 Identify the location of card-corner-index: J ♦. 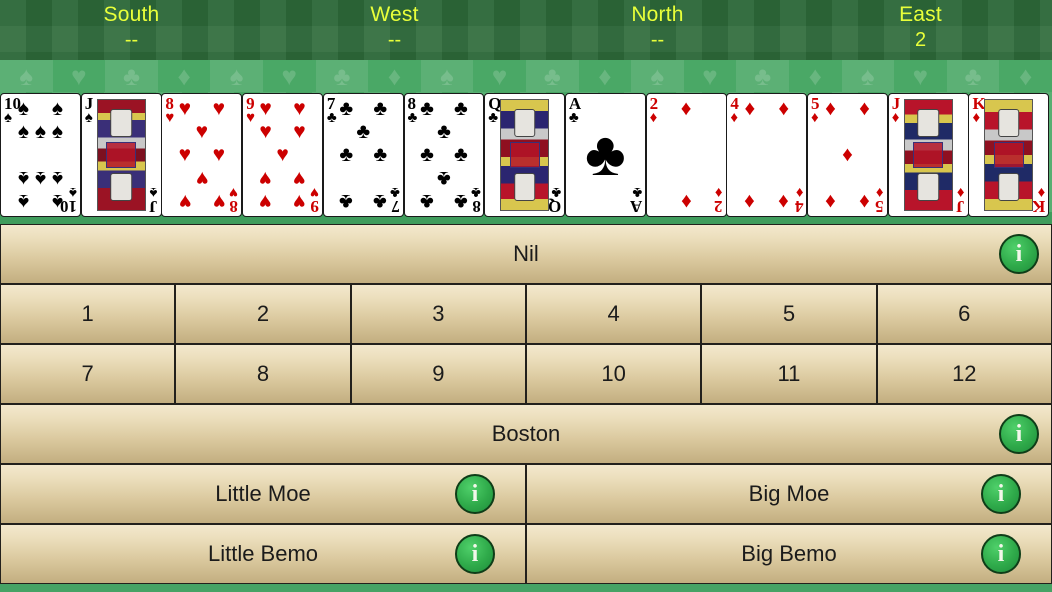
(960, 200).